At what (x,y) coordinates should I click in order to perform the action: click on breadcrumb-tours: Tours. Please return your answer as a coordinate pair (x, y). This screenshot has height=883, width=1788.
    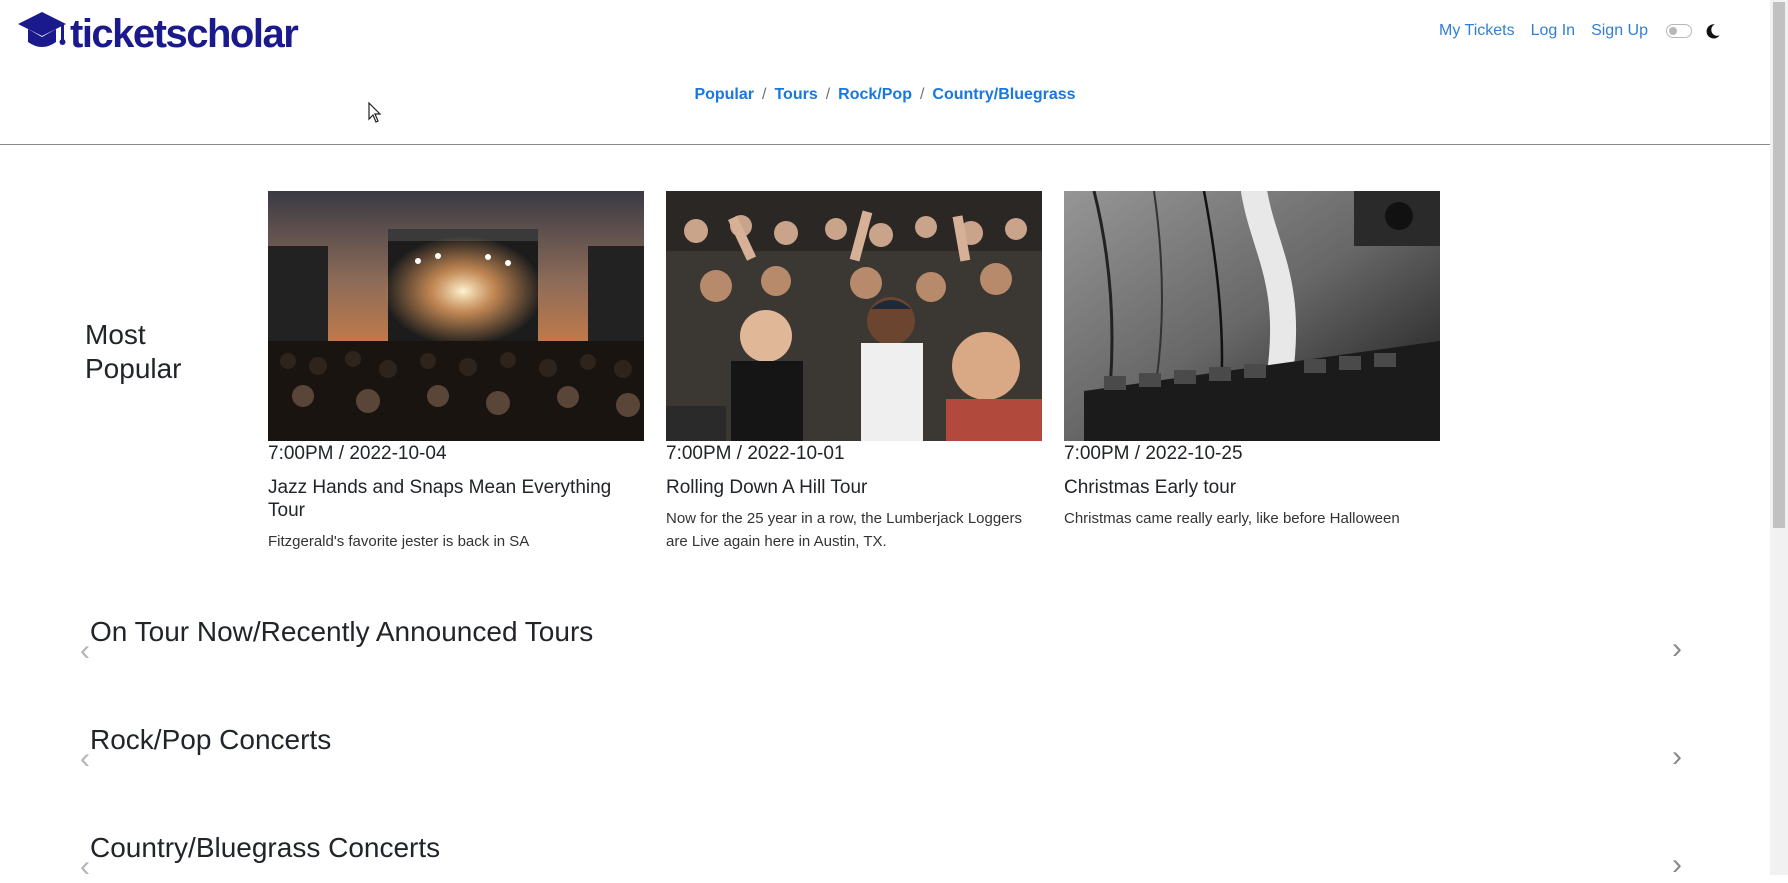
    Looking at the image, I should click on (795, 94).